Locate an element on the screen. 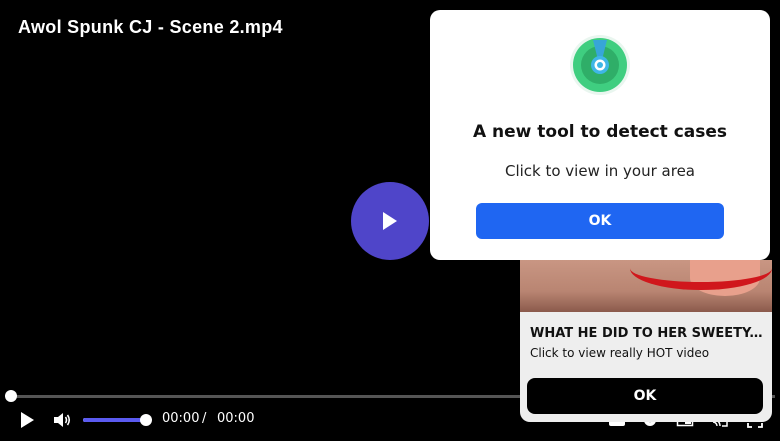  popup-heading: A new tool to detect cases is located at coordinates (600, 132).